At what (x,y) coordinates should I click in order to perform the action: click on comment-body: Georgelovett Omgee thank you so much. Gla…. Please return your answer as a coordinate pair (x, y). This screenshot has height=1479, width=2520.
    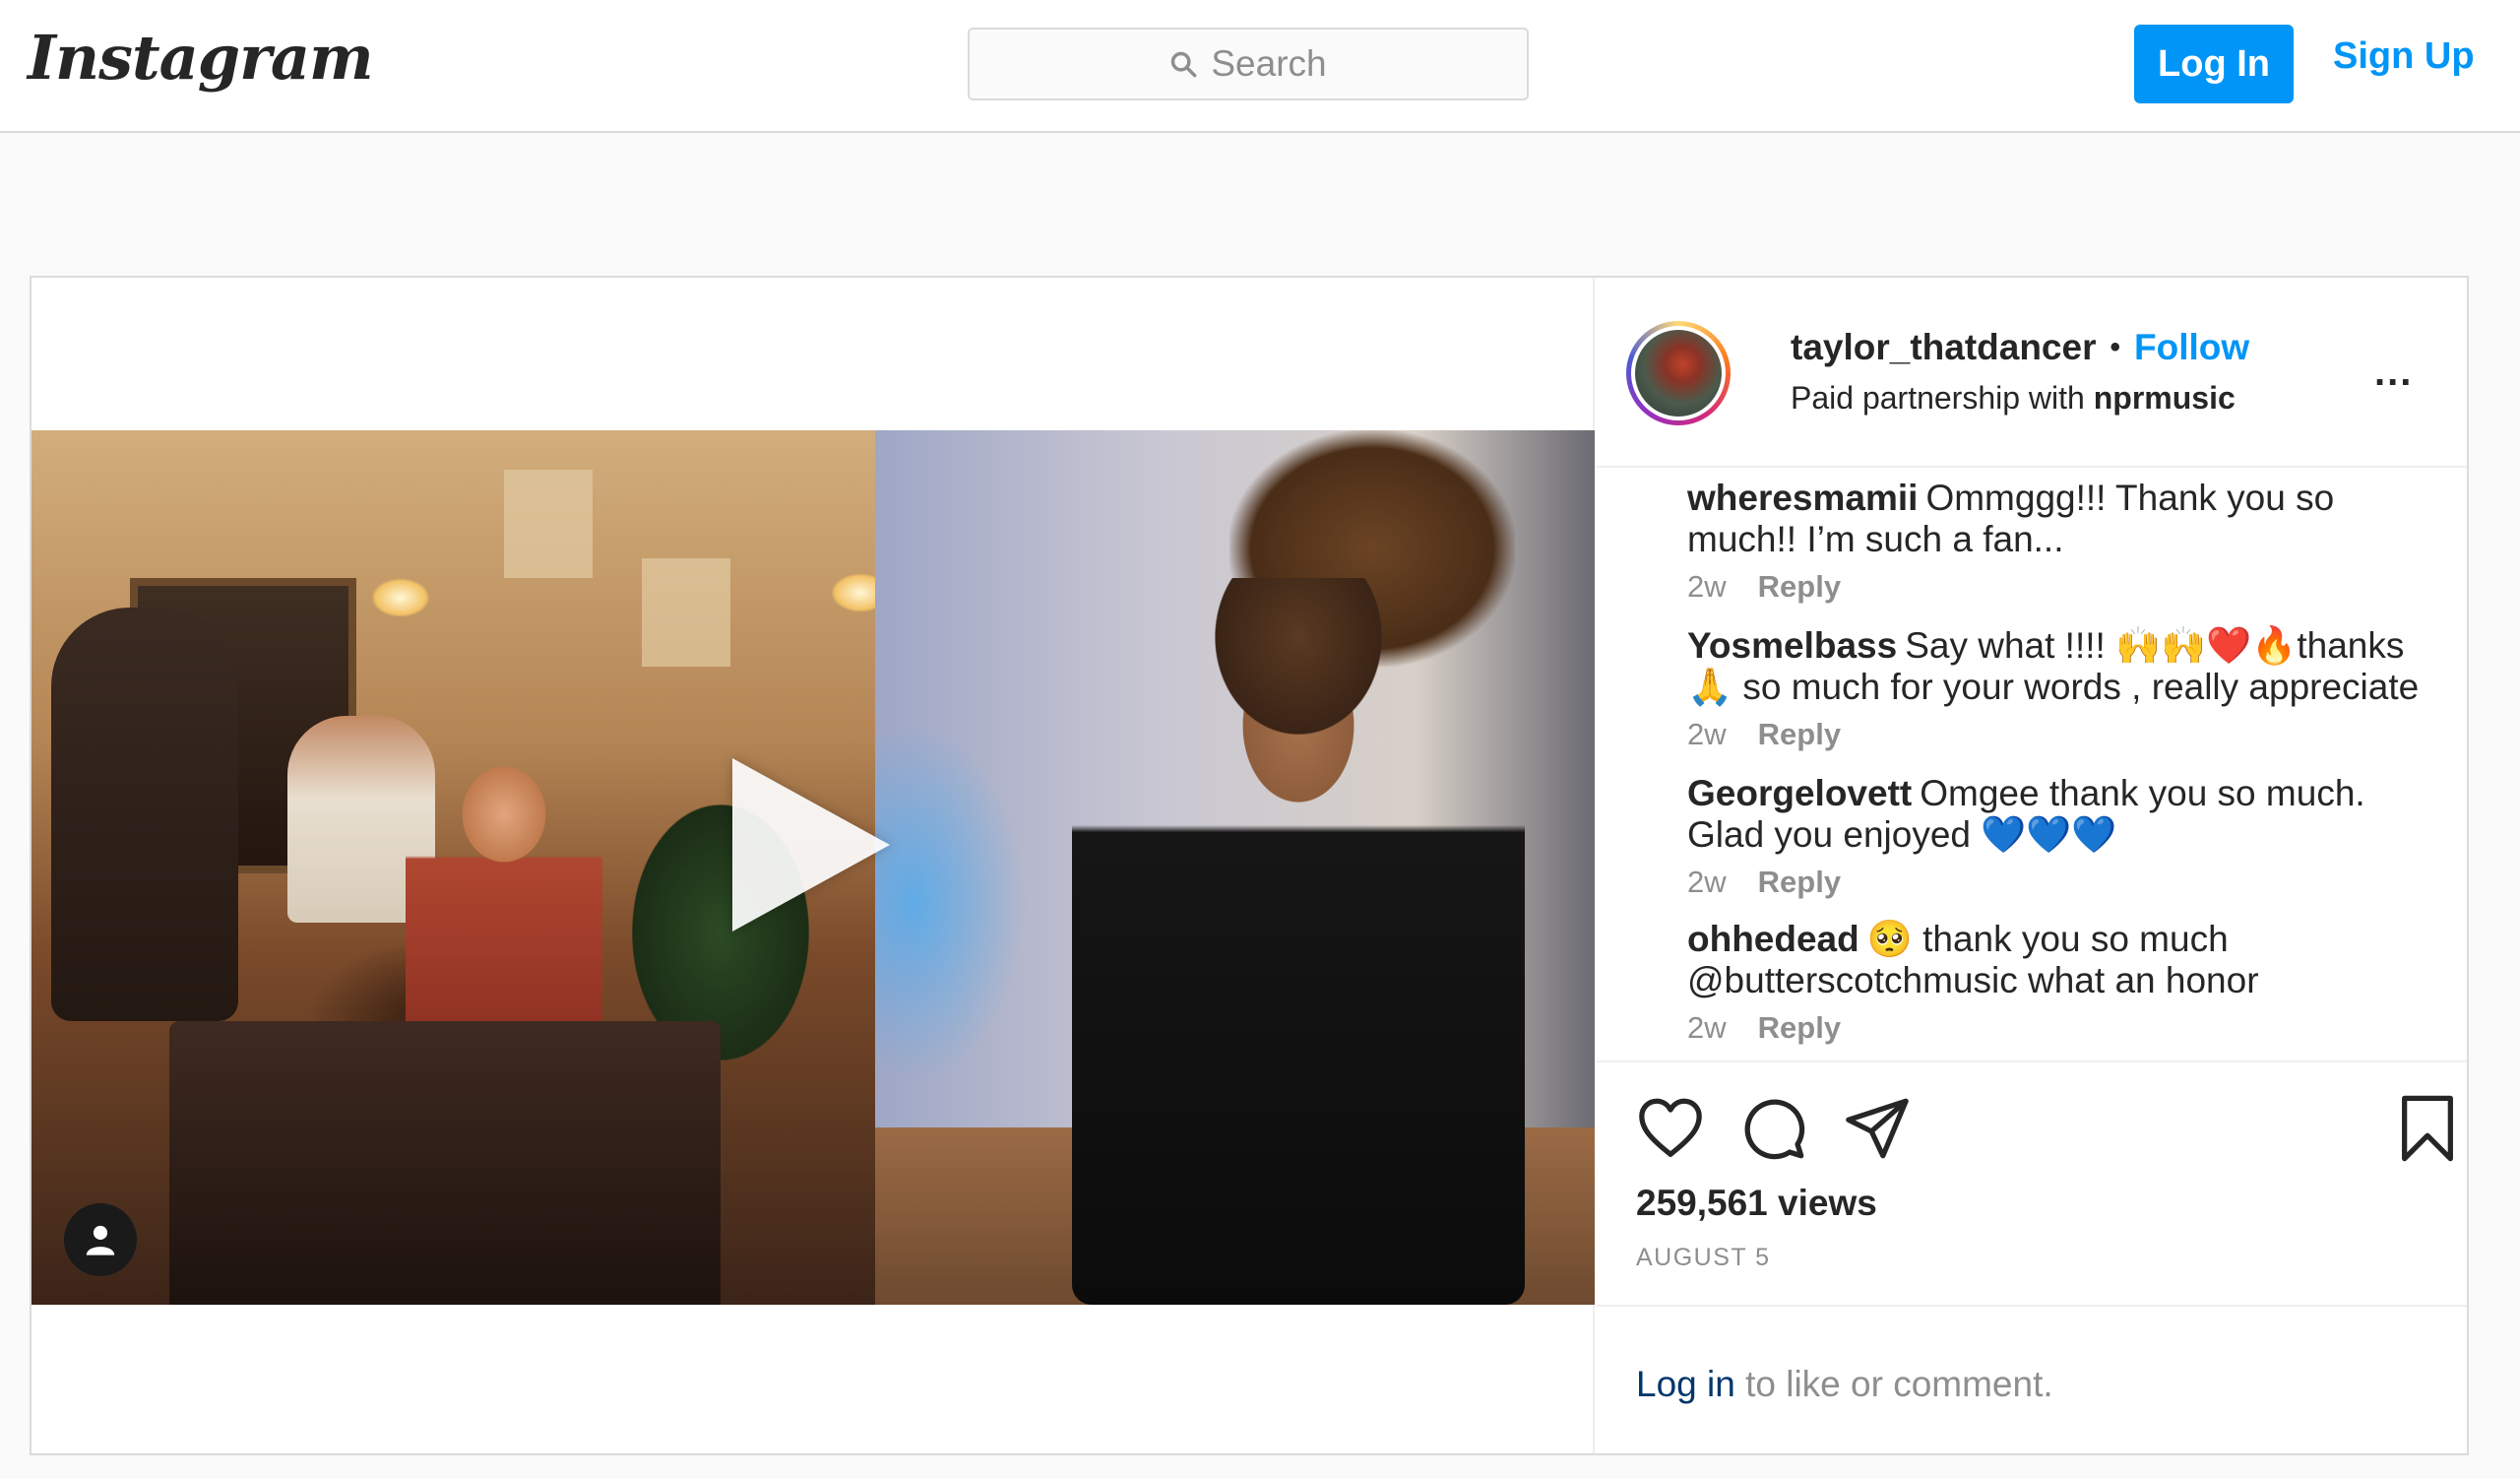
    Looking at the image, I should click on (2061, 814).